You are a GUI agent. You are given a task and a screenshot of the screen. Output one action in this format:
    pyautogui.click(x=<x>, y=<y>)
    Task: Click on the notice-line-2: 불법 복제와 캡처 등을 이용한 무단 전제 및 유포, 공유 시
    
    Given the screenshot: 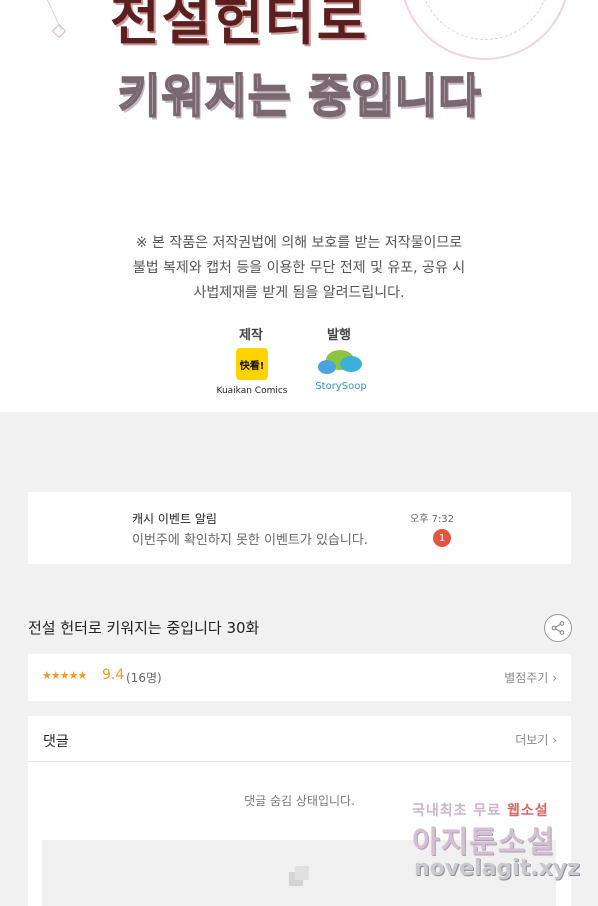 What is the action you would take?
    pyautogui.click(x=299, y=268)
    